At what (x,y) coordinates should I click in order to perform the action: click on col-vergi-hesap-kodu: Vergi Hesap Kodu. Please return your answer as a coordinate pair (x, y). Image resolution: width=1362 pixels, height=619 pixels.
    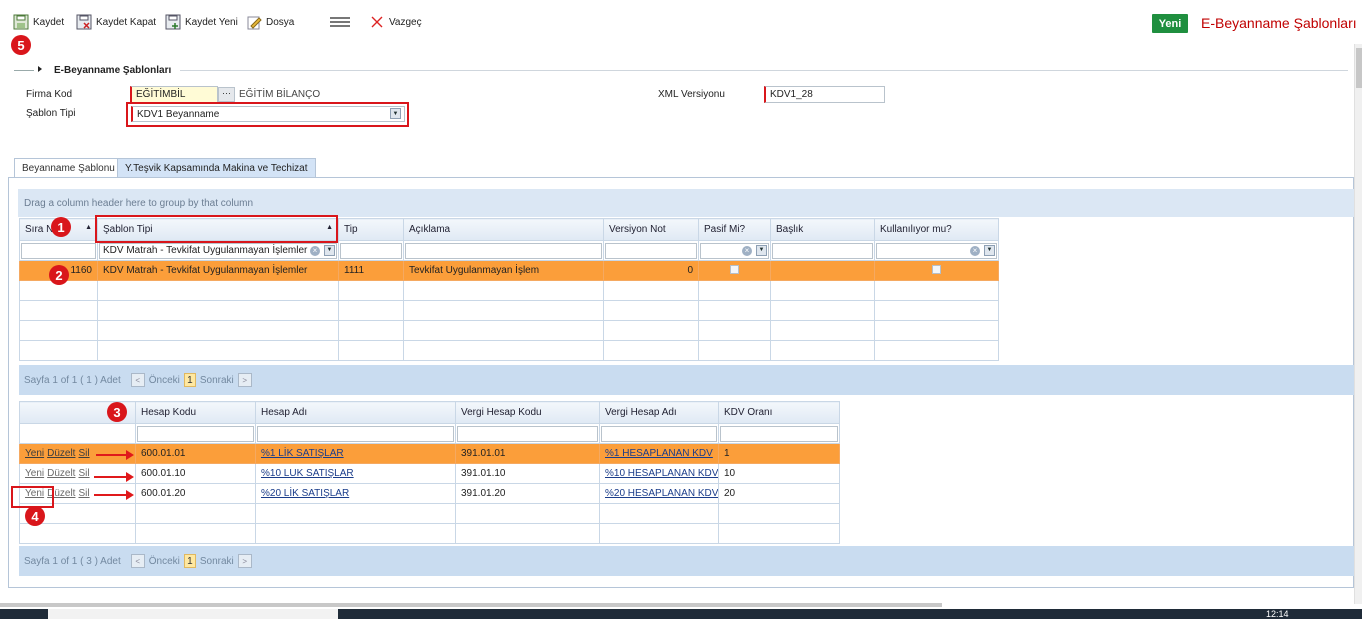
    Looking at the image, I should click on (527, 412).